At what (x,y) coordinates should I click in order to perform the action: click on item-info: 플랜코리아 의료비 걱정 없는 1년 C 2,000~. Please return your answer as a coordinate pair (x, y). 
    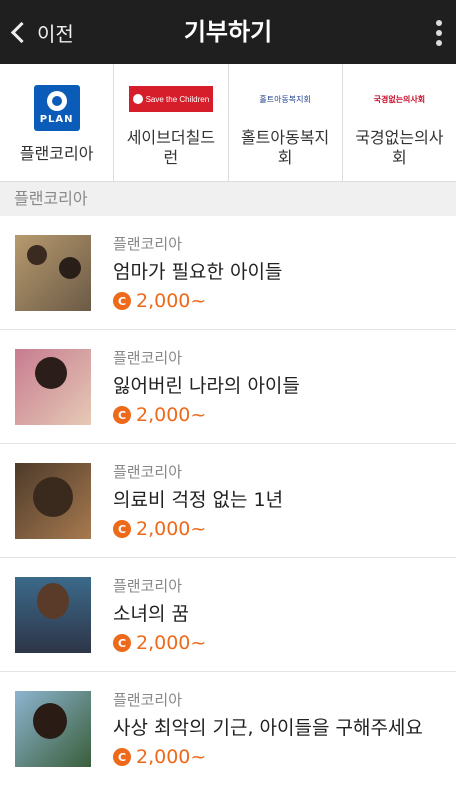
    Looking at the image, I should click on (198, 500).